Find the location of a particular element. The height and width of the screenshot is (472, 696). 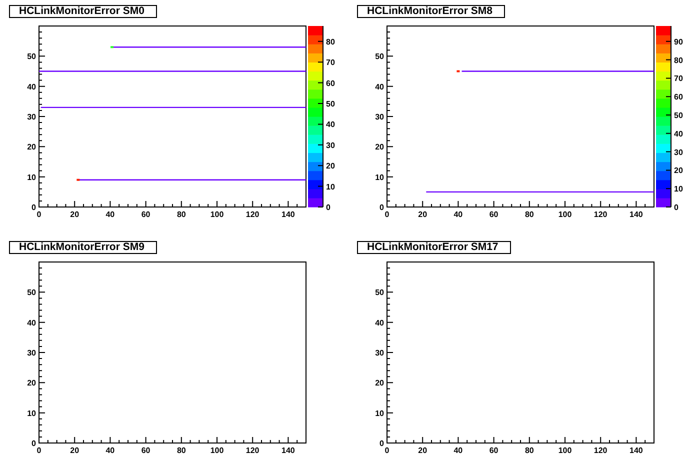

panel-title: HCLinkMonitorError SM17 is located at coordinates (434, 247).